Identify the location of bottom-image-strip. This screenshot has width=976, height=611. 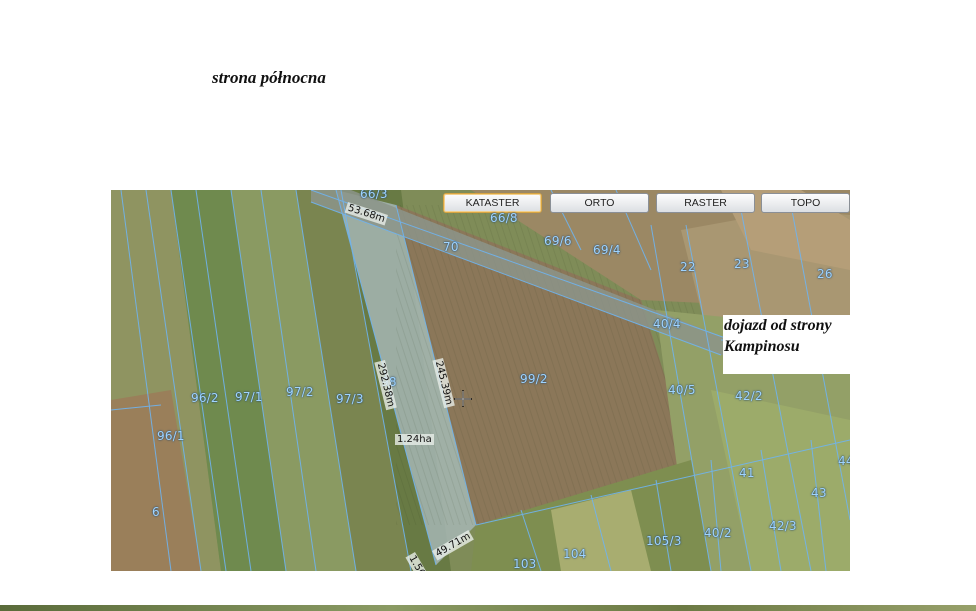
(488, 608).